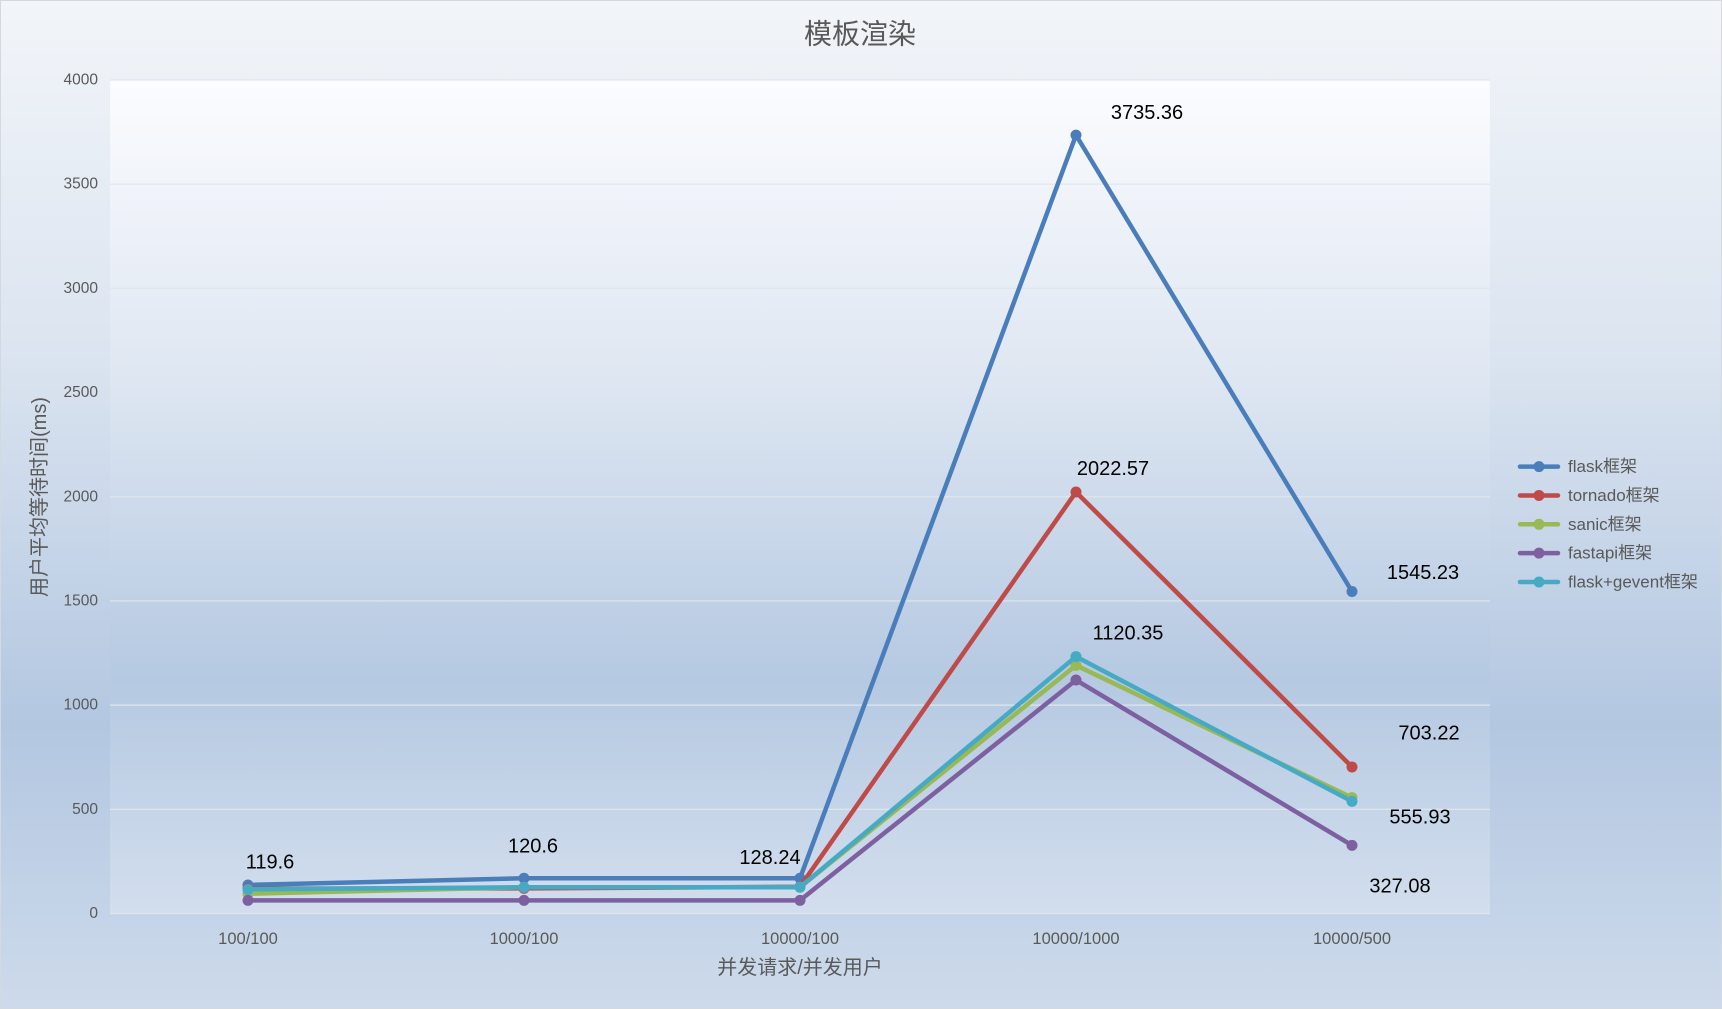 This screenshot has height=1009, width=1722. What do you see at coordinates (769, 858) in the screenshot?
I see `data-label: 128.24` at bounding box center [769, 858].